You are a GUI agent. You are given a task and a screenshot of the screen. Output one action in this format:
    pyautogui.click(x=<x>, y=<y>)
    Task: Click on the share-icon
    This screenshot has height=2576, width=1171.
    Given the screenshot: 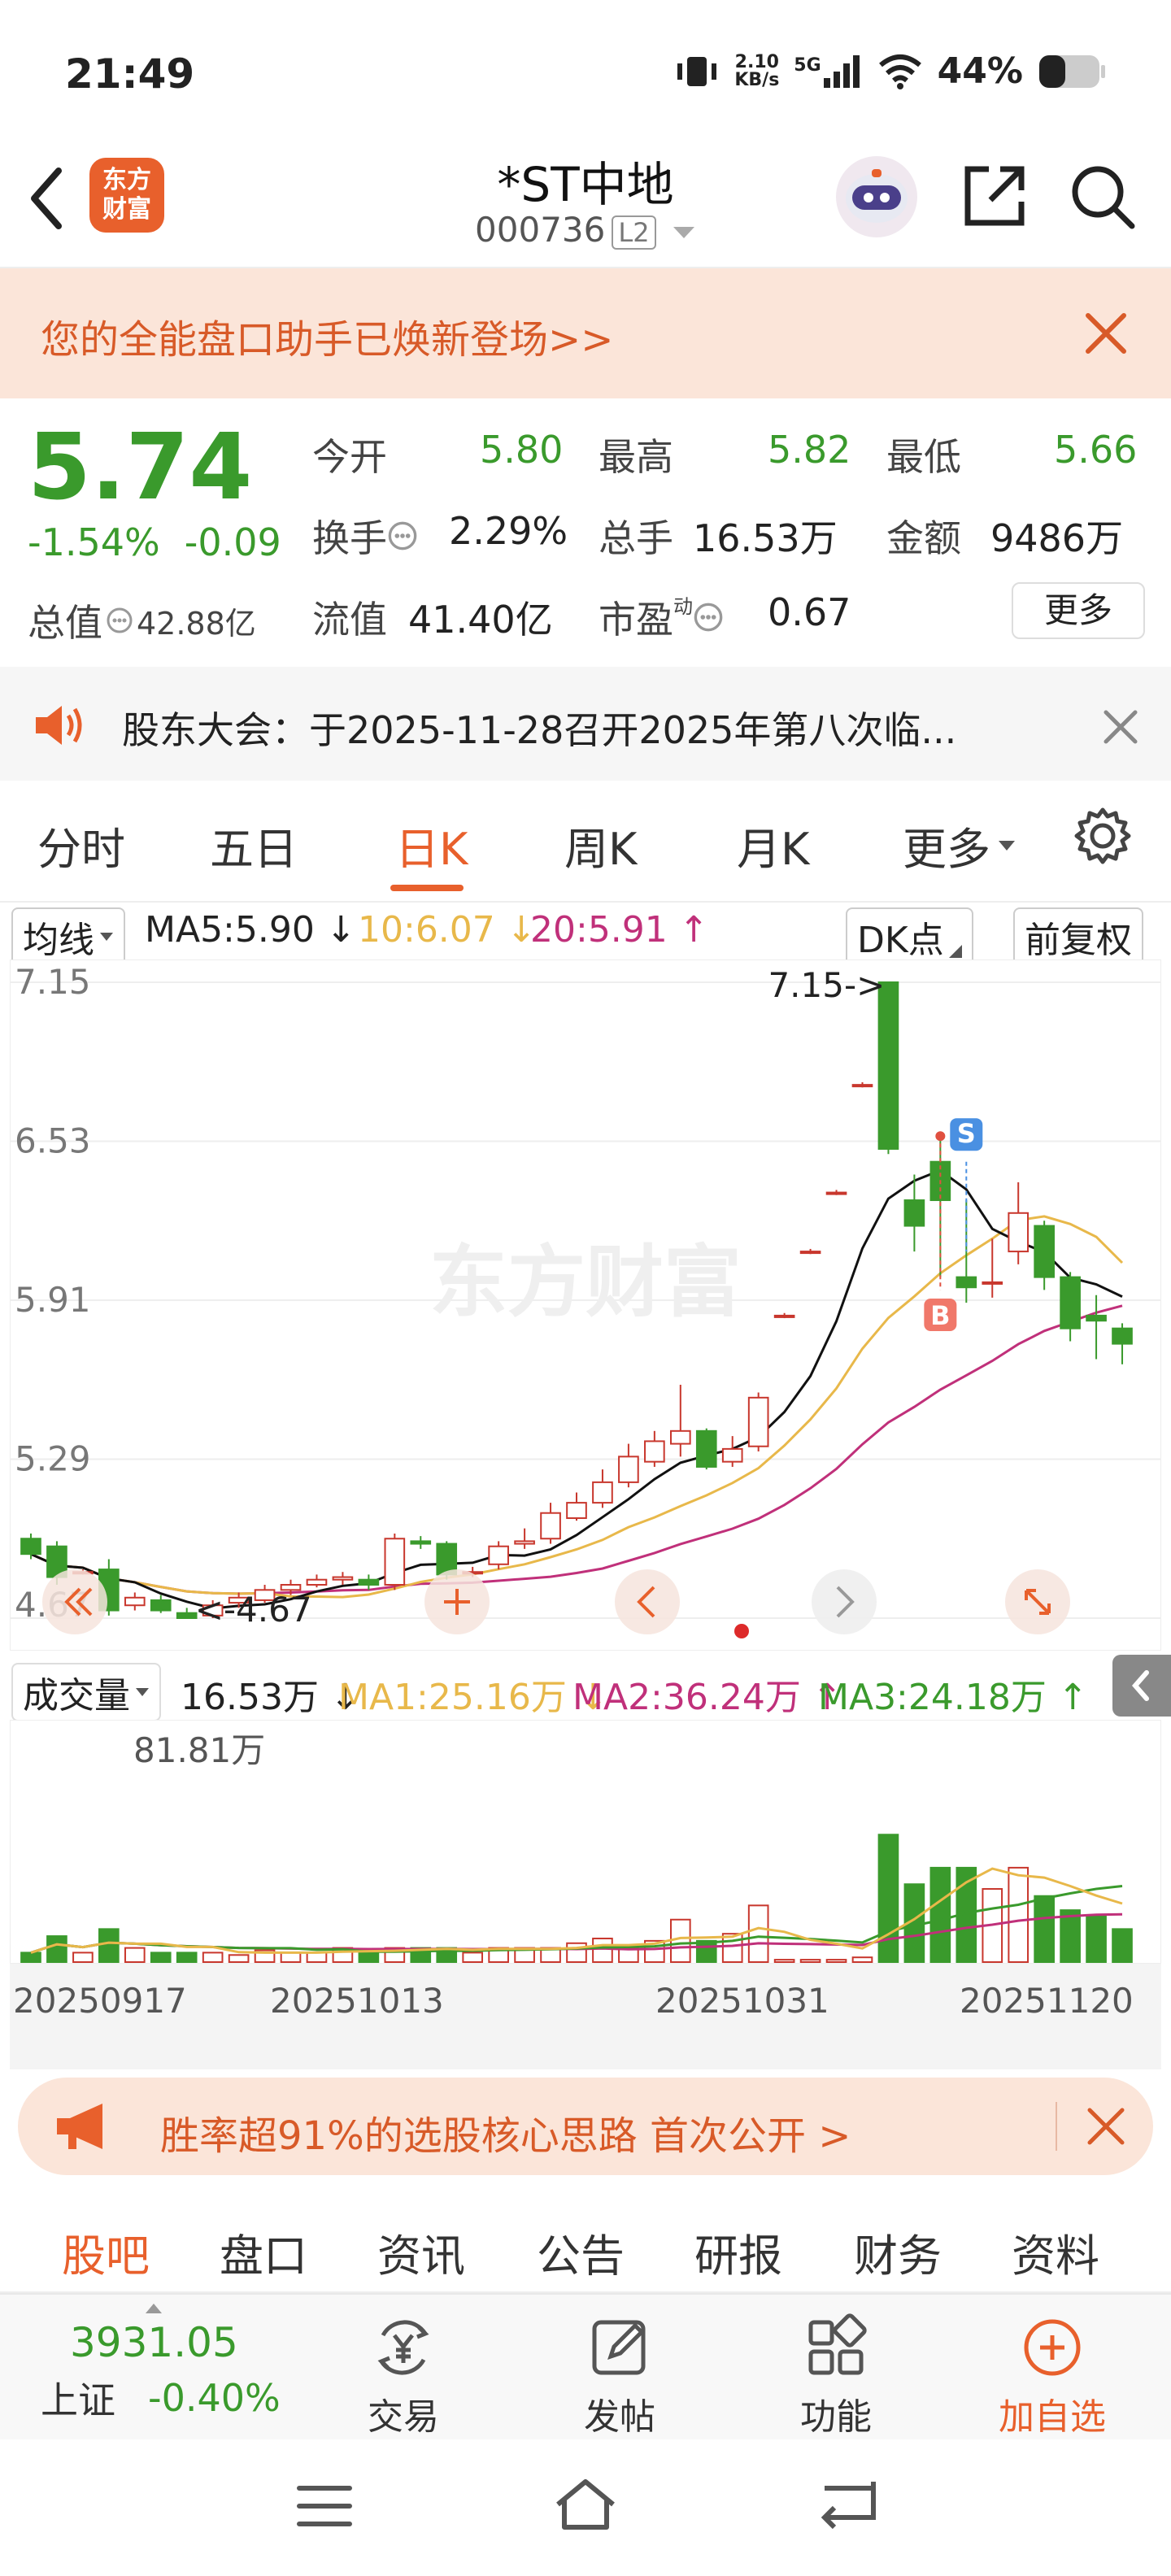 What is the action you would take?
    pyautogui.click(x=995, y=196)
    